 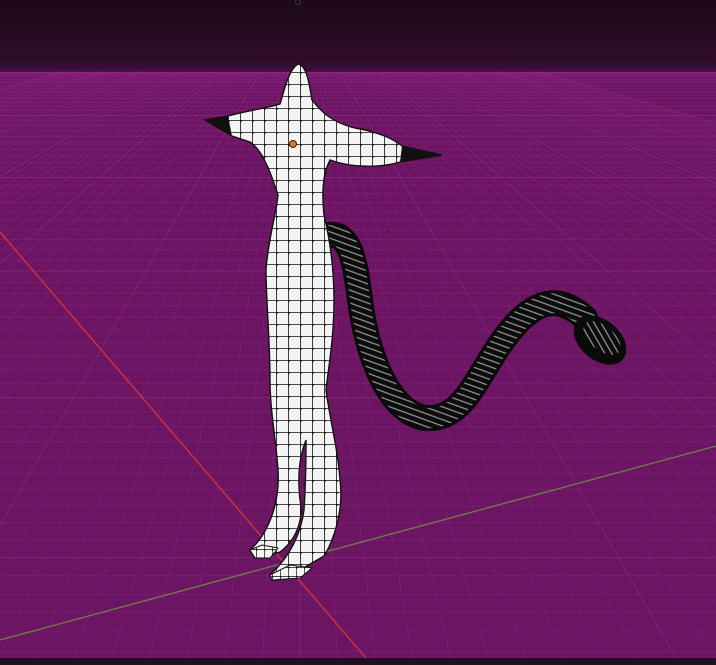 What do you see at coordinates (388, 232) in the screenshot?
I see `3d-cursor` at bounding box center [388, 232].